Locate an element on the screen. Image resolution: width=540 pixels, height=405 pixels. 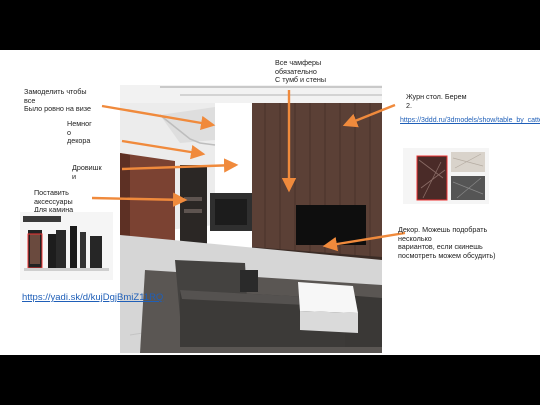
note-little-decor: Немног о декора is located at coordinates (79, 132).